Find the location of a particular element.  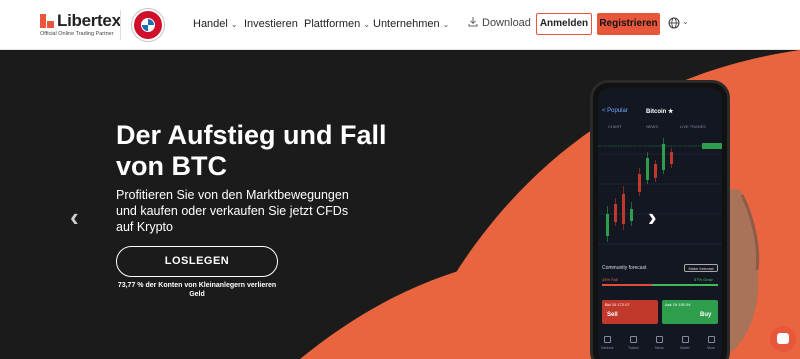

back-link: < Popular is located at coordinates (615, 111).